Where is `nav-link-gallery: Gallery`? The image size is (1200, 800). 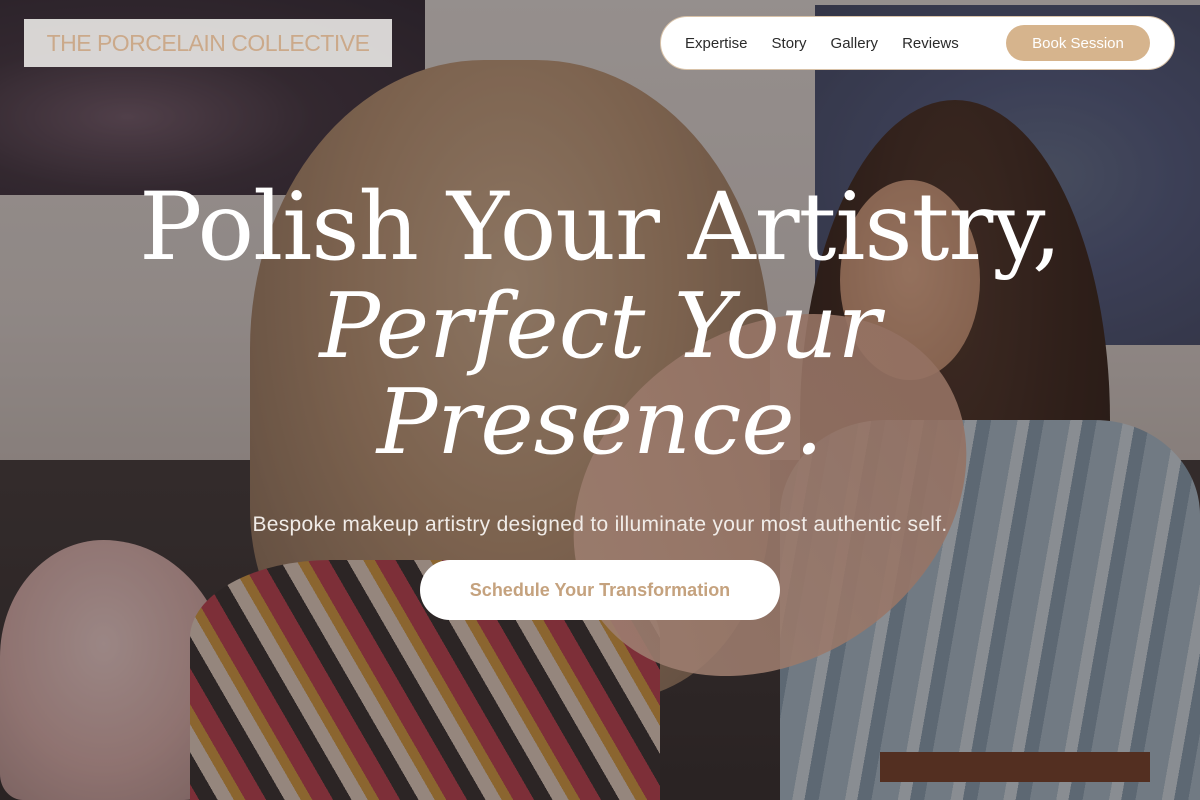 nav-link-gallery: Gallery is located at coordinates (855, 43).